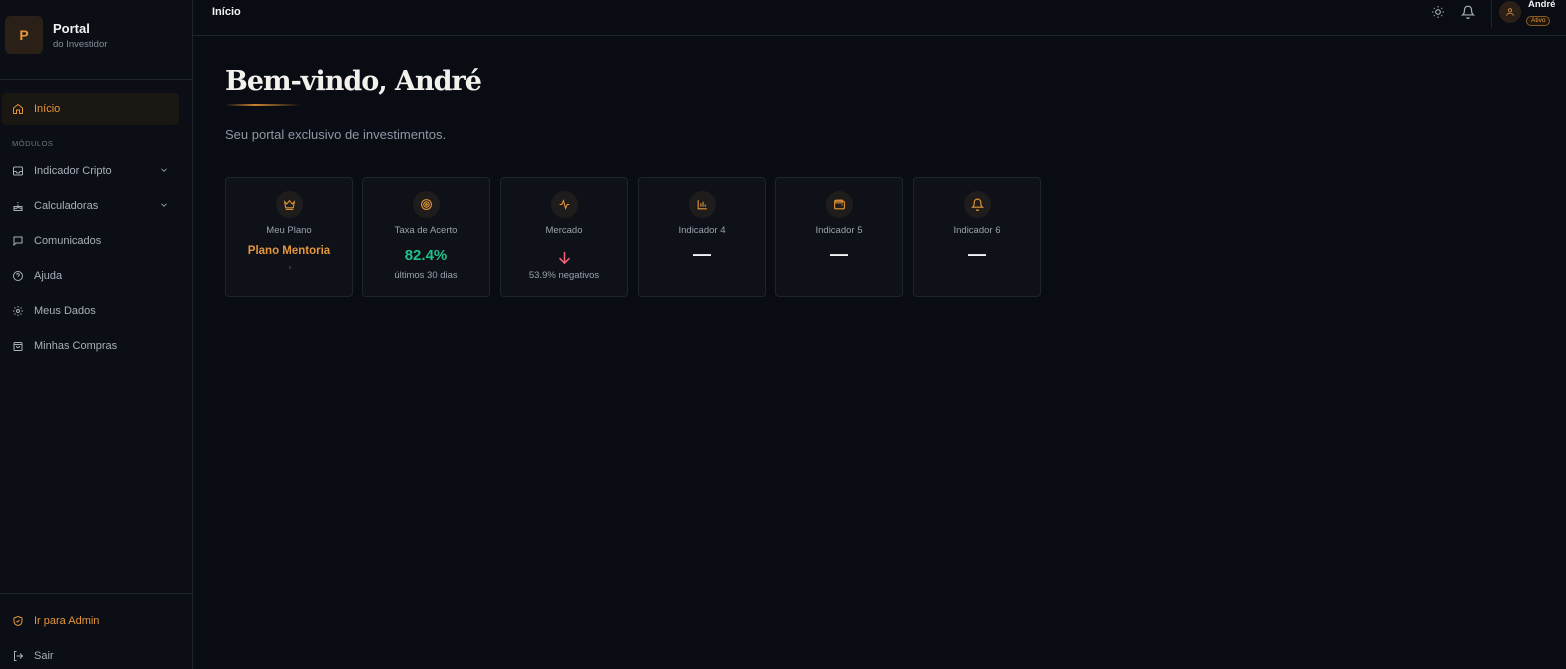  I want to click on shield-icon, so click(18, 621).